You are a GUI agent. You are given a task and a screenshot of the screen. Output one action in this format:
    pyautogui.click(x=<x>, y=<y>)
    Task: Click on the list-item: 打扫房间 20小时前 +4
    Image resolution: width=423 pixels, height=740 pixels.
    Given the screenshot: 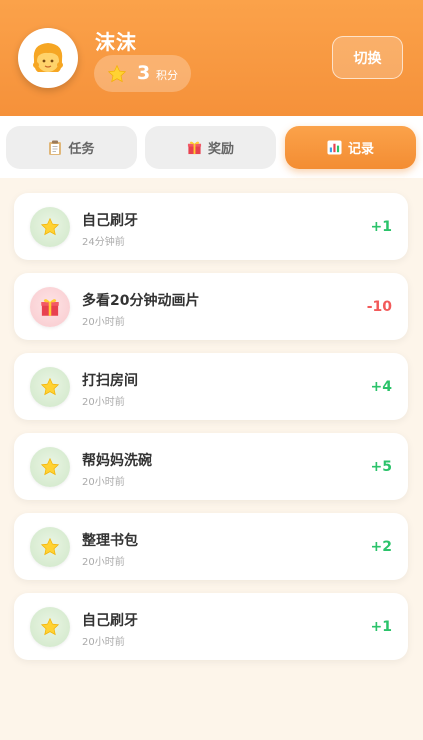 What is the action you would take?
    pyautogui.click(x=211, y=386)
    